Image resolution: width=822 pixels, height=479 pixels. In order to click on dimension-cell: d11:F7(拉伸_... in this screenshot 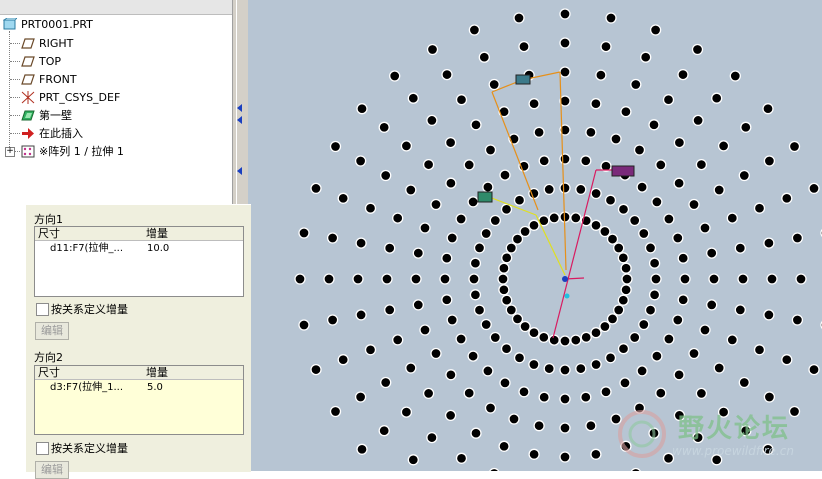, I will do `click(86, 249)`.